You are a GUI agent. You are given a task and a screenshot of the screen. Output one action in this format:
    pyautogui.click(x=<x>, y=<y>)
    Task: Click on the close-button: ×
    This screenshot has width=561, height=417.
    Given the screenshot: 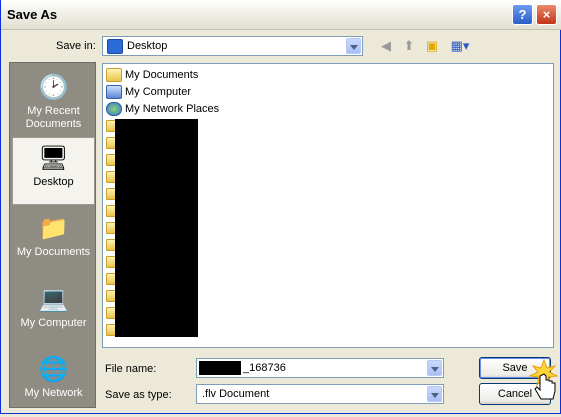 What is the action you would take?
    pyautogui.click(x=546, y=14)
    